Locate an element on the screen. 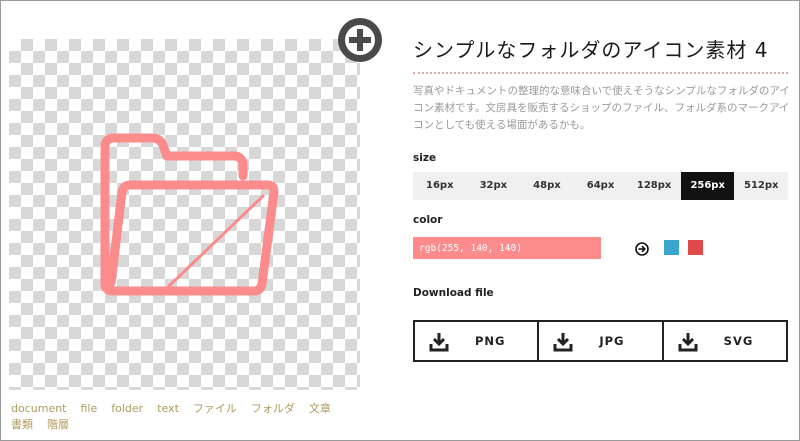  tag-link: 文章 is located at coordinates (320, 409).